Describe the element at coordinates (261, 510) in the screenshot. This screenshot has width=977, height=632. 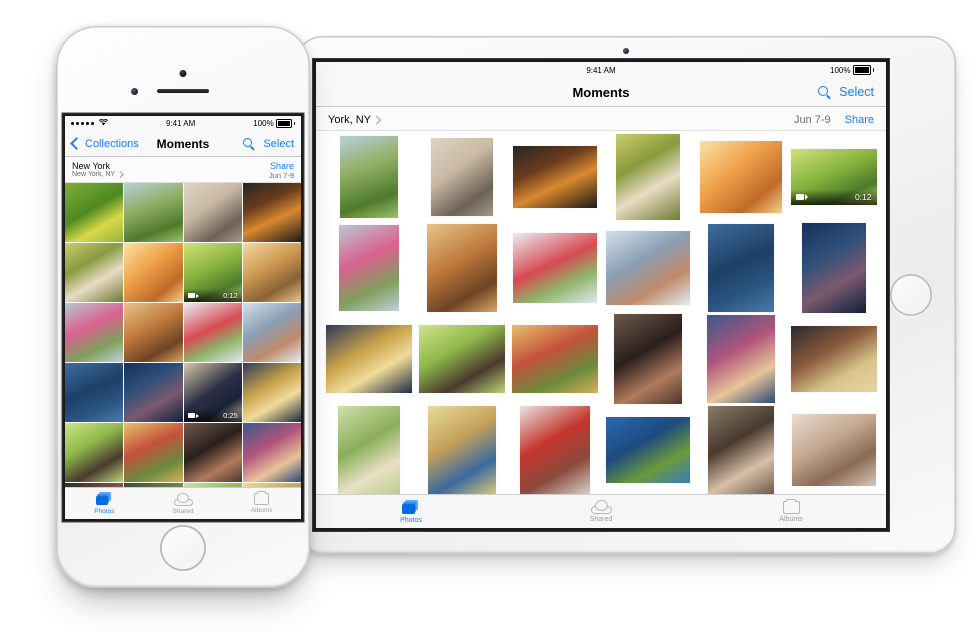
I see `iphone-tab-albums-label: Albums` at that location.